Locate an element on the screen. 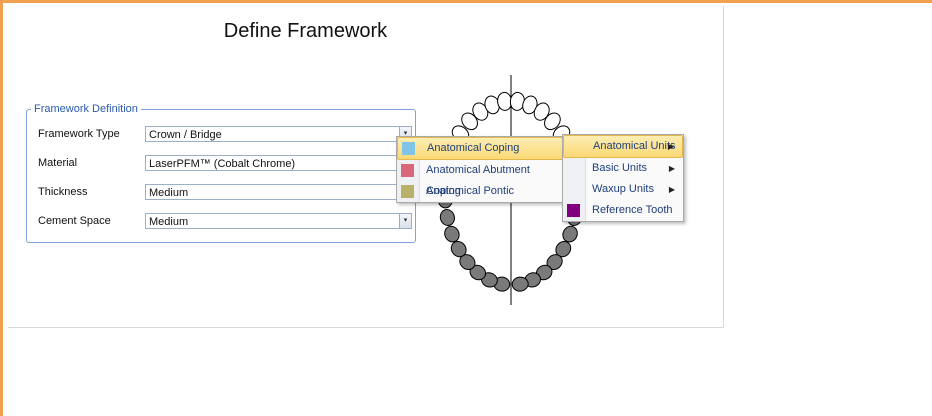 The height and width of the screenshot is (416, 932). framework-definition-legend: Framework Definition is located at coordinates (86, 109).